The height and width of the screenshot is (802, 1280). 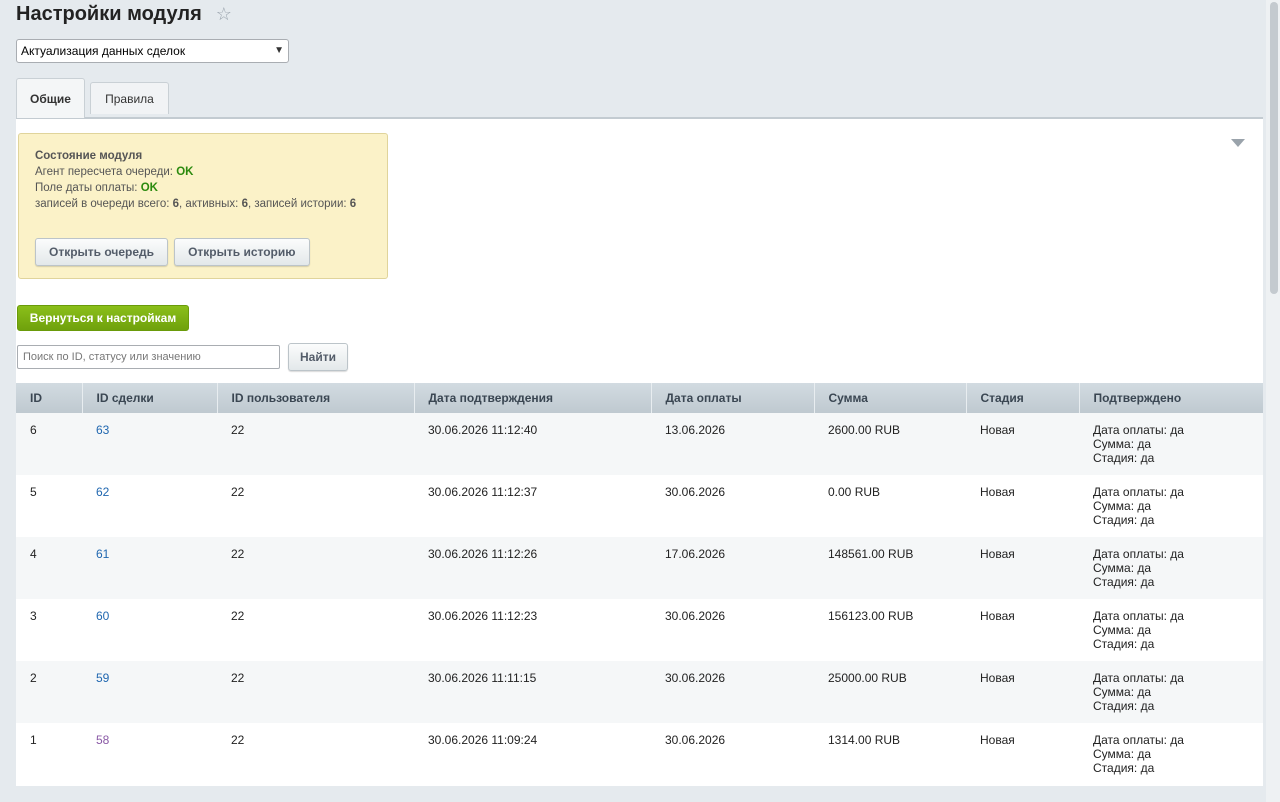 I want to click on cell-confirm-date: 30.06.2026 11:12:26, so click(x=532, y=568).